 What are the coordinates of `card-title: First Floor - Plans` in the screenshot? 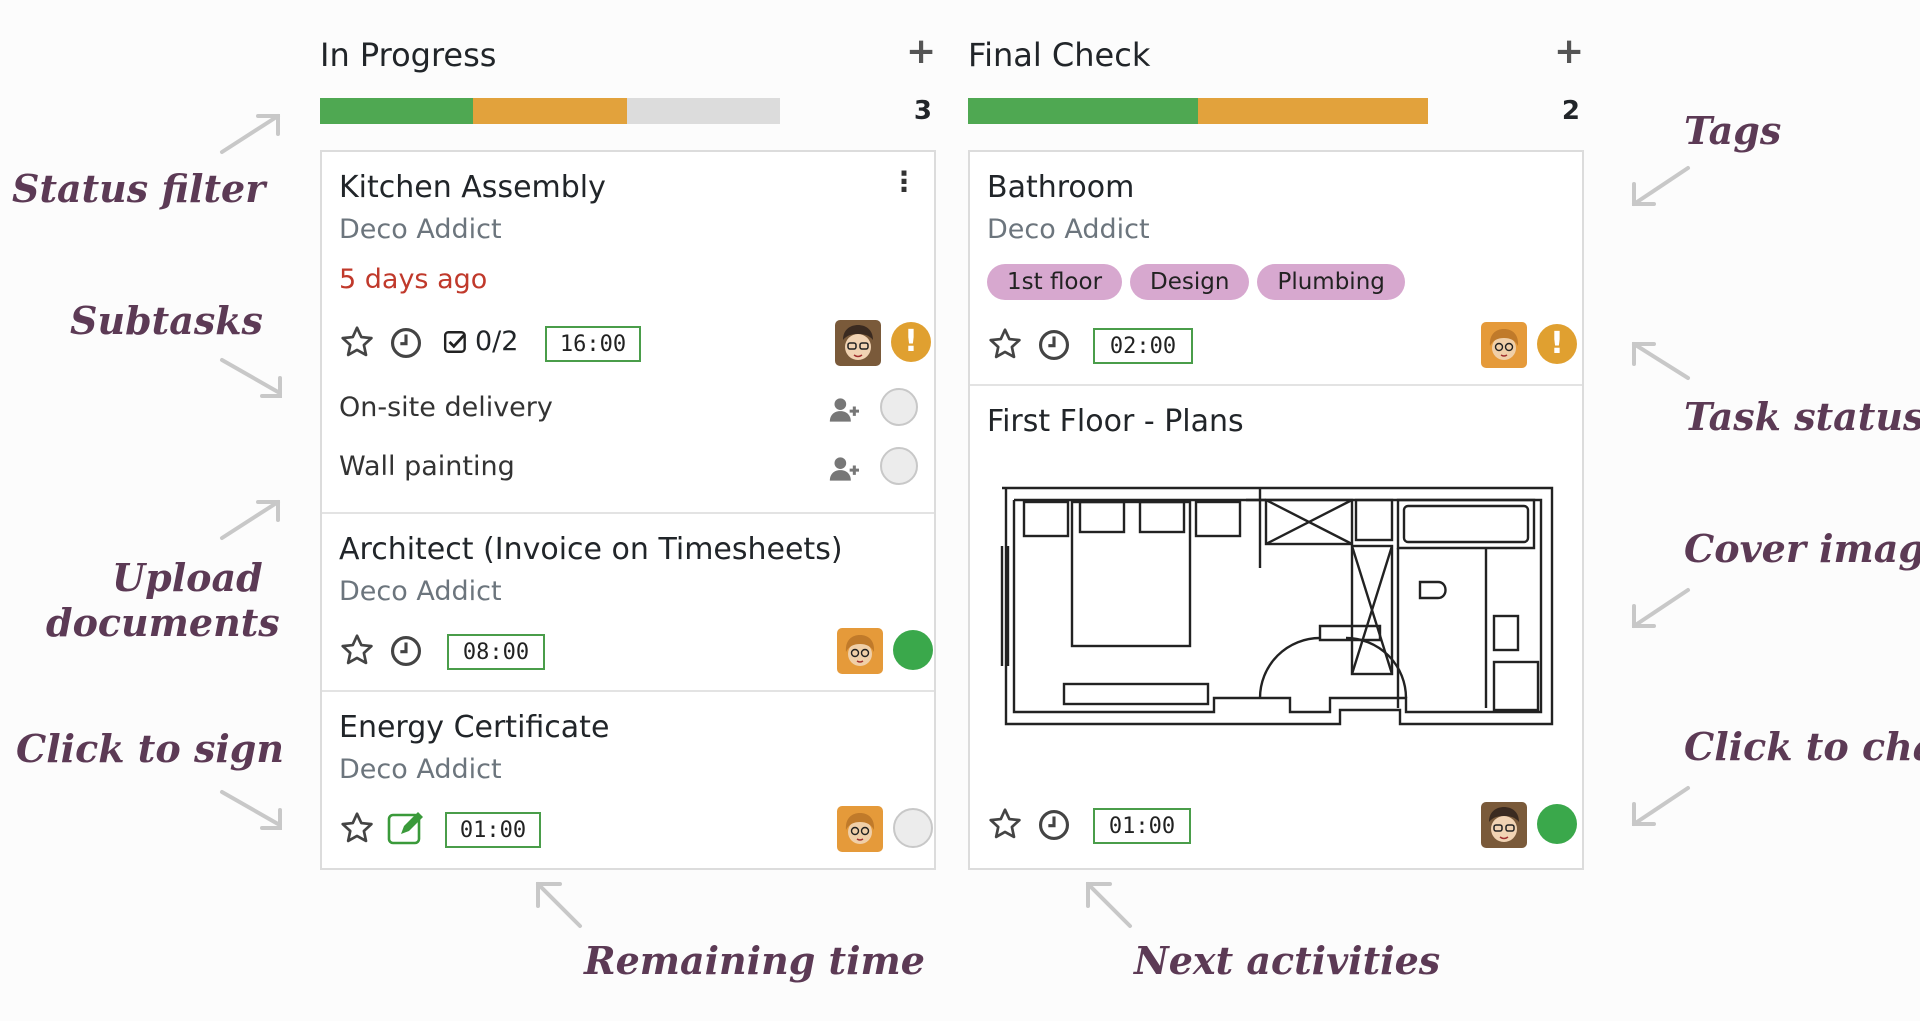 It's located at (1115, 421).